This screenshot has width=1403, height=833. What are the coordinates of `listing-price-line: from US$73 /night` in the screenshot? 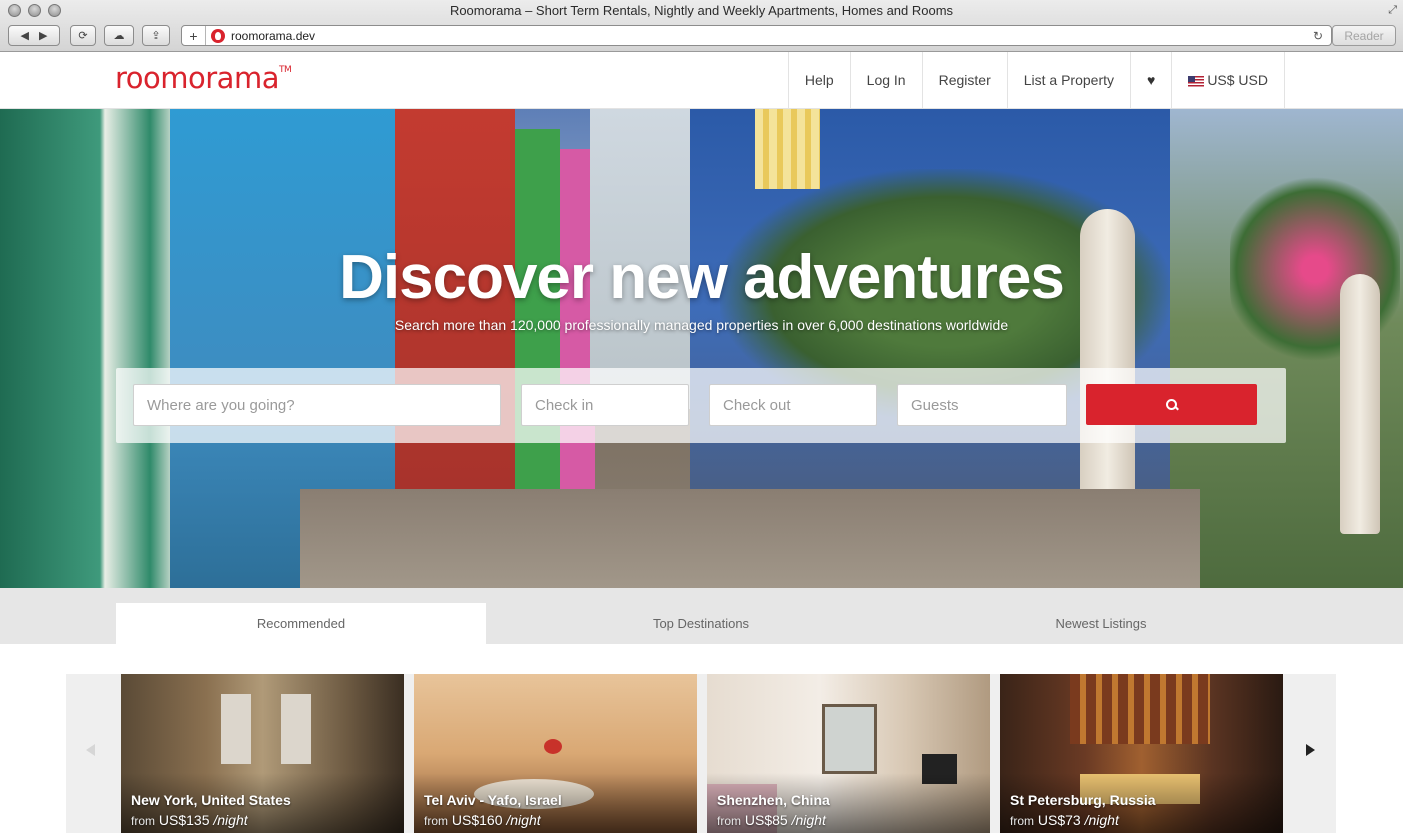 It's located at (1064, 820).